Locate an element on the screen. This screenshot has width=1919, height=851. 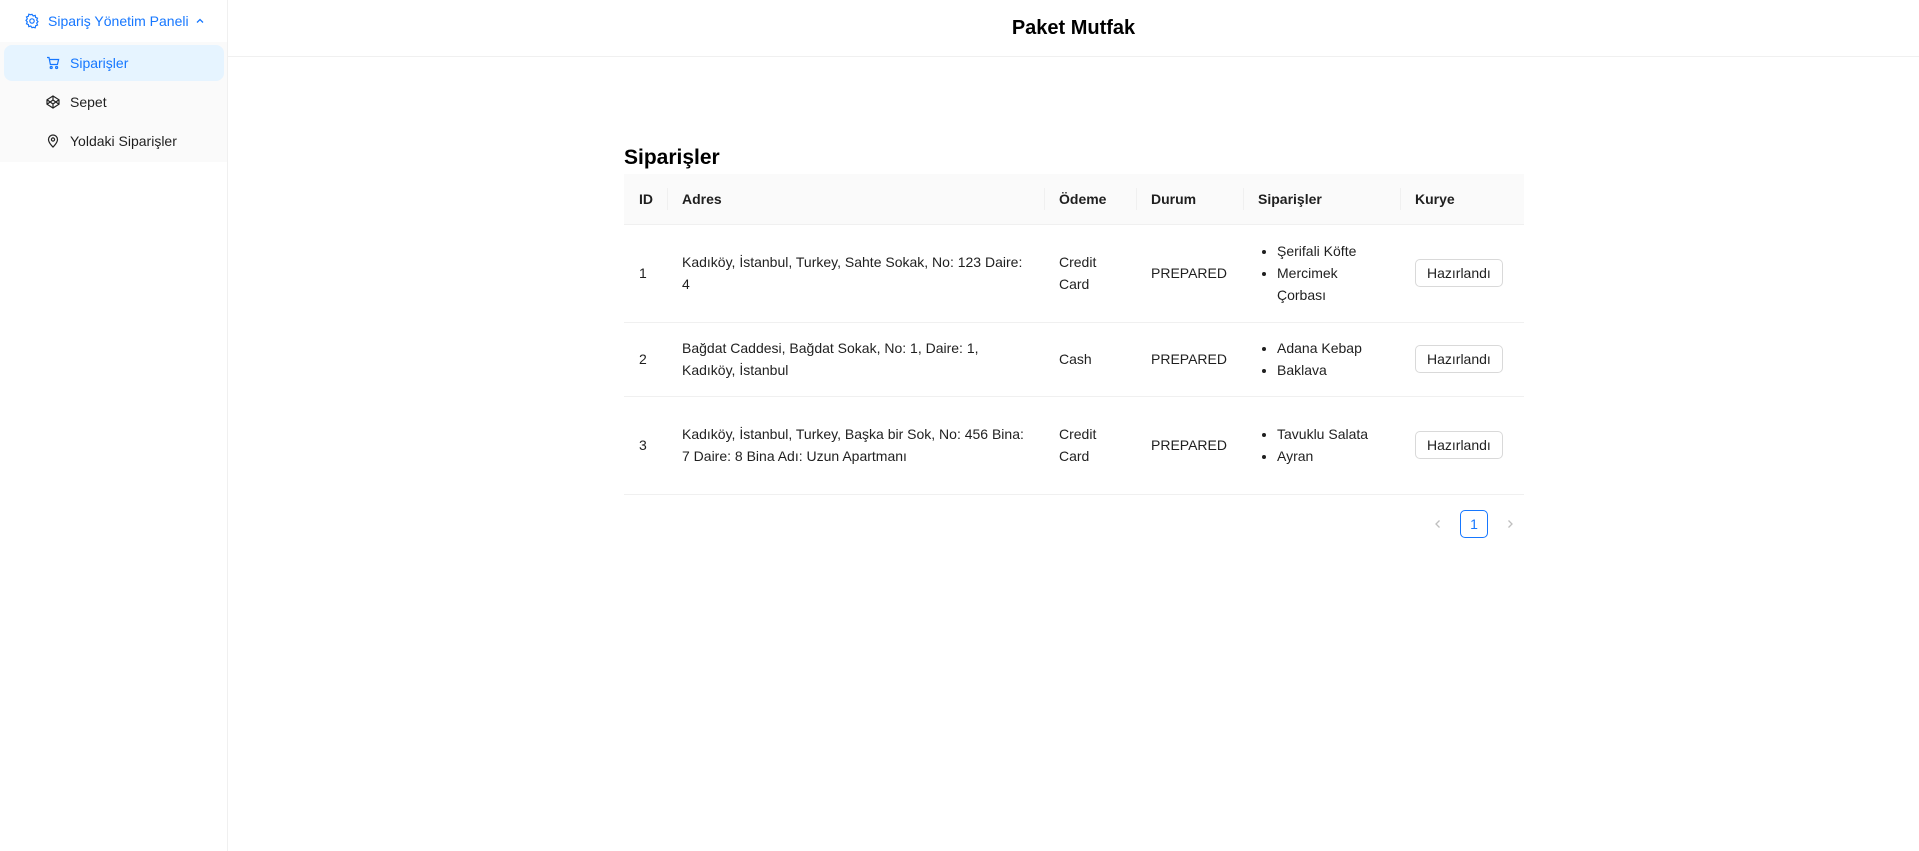
column-header-id: ID is located at coordinates (645, 199).